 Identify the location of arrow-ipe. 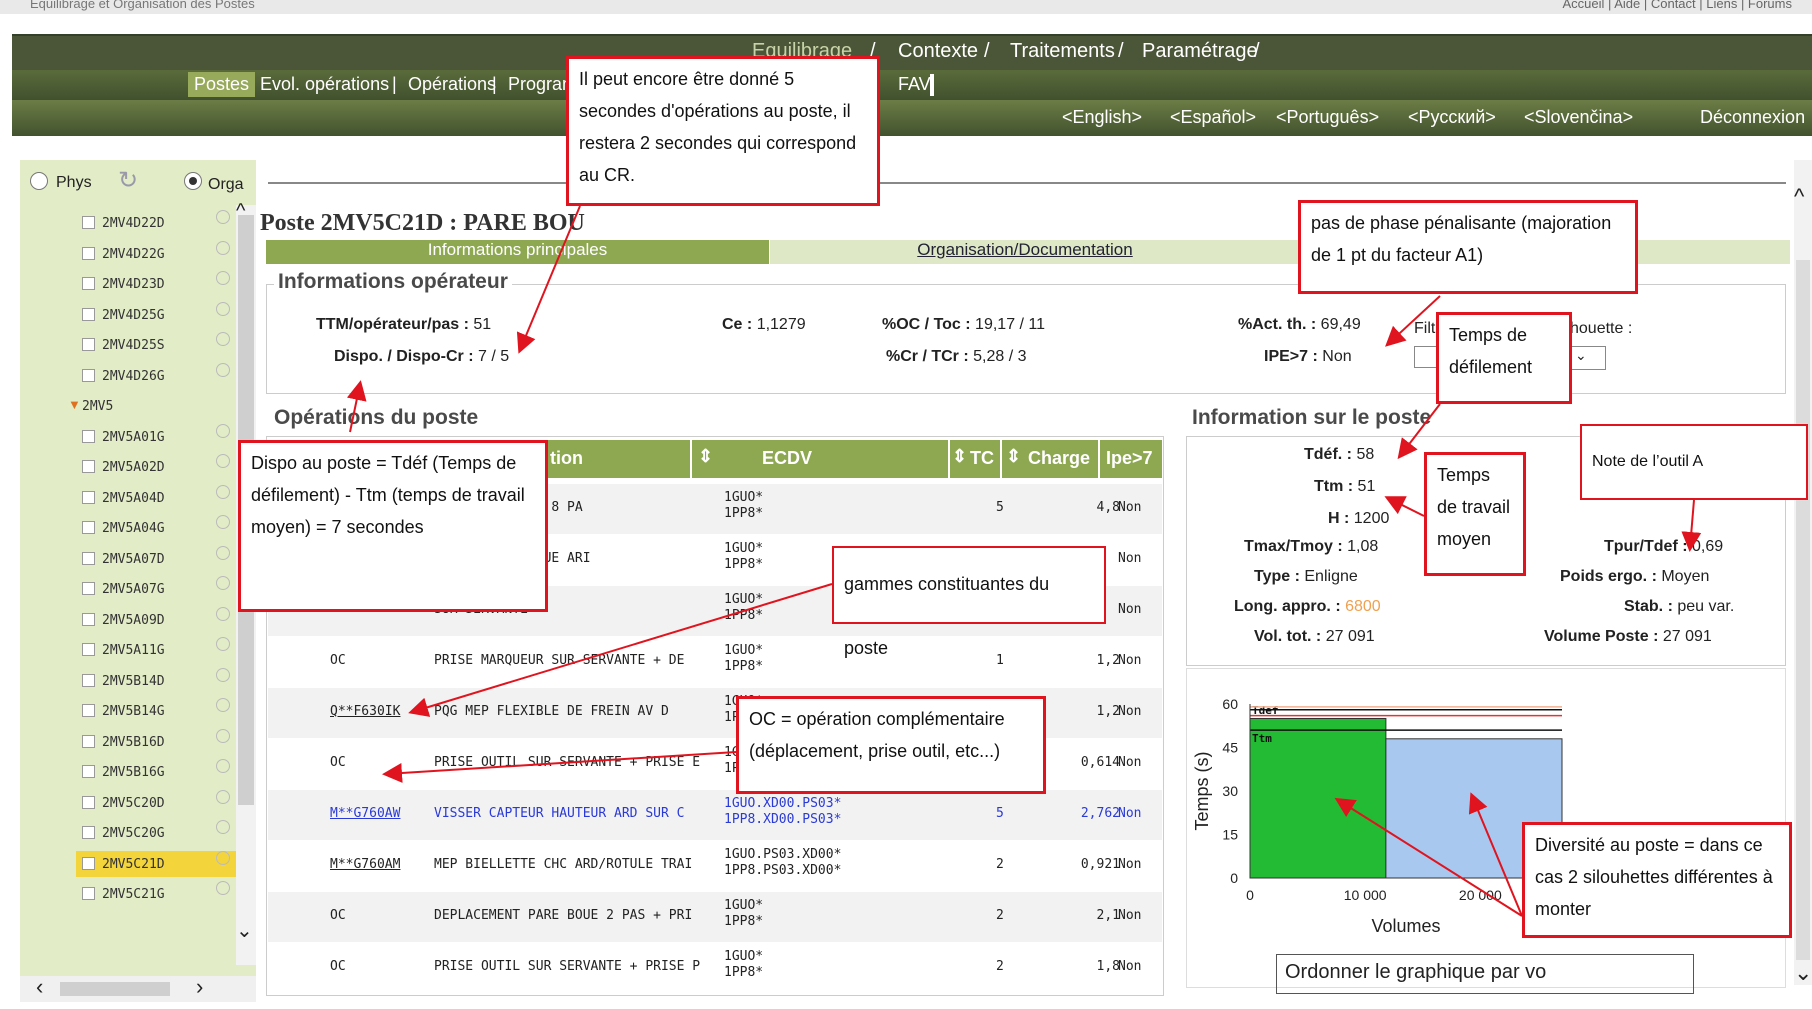
(1413, 321).